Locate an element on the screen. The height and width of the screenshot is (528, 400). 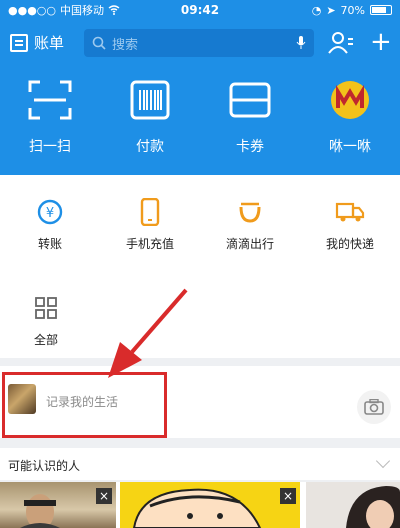
didi-icon is located at coordinates (250, 212).